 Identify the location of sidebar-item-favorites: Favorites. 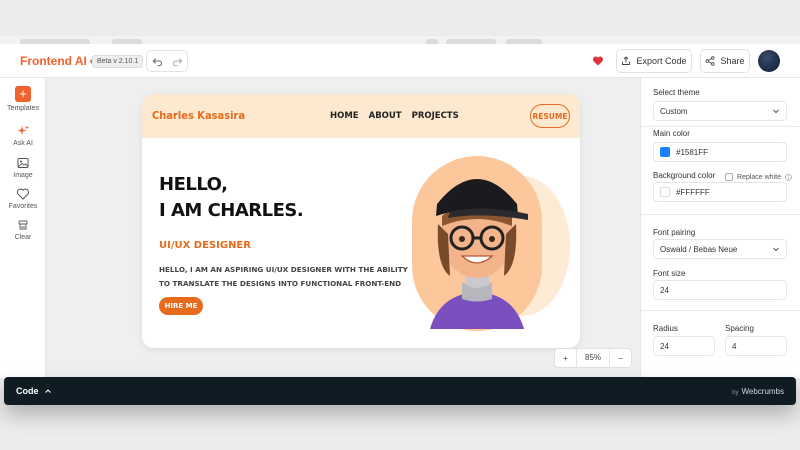
(23, 198).